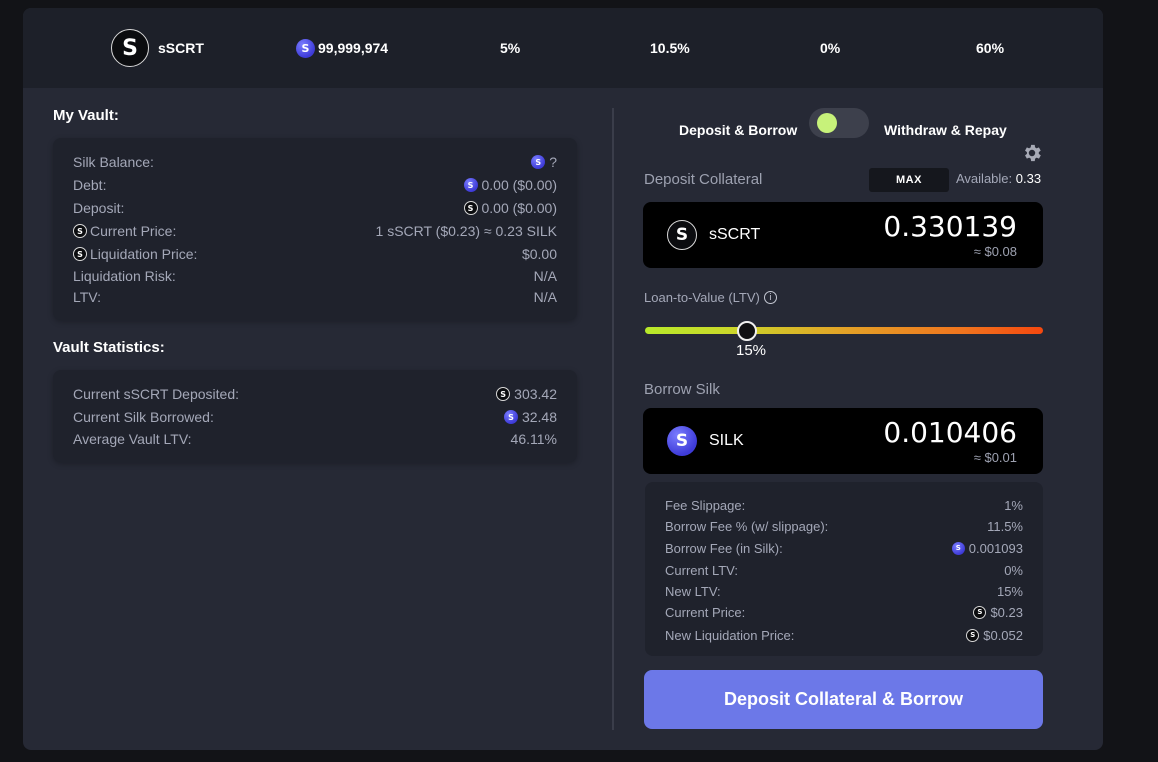  I want to click on stat-value: 60%, so click(990, 48).